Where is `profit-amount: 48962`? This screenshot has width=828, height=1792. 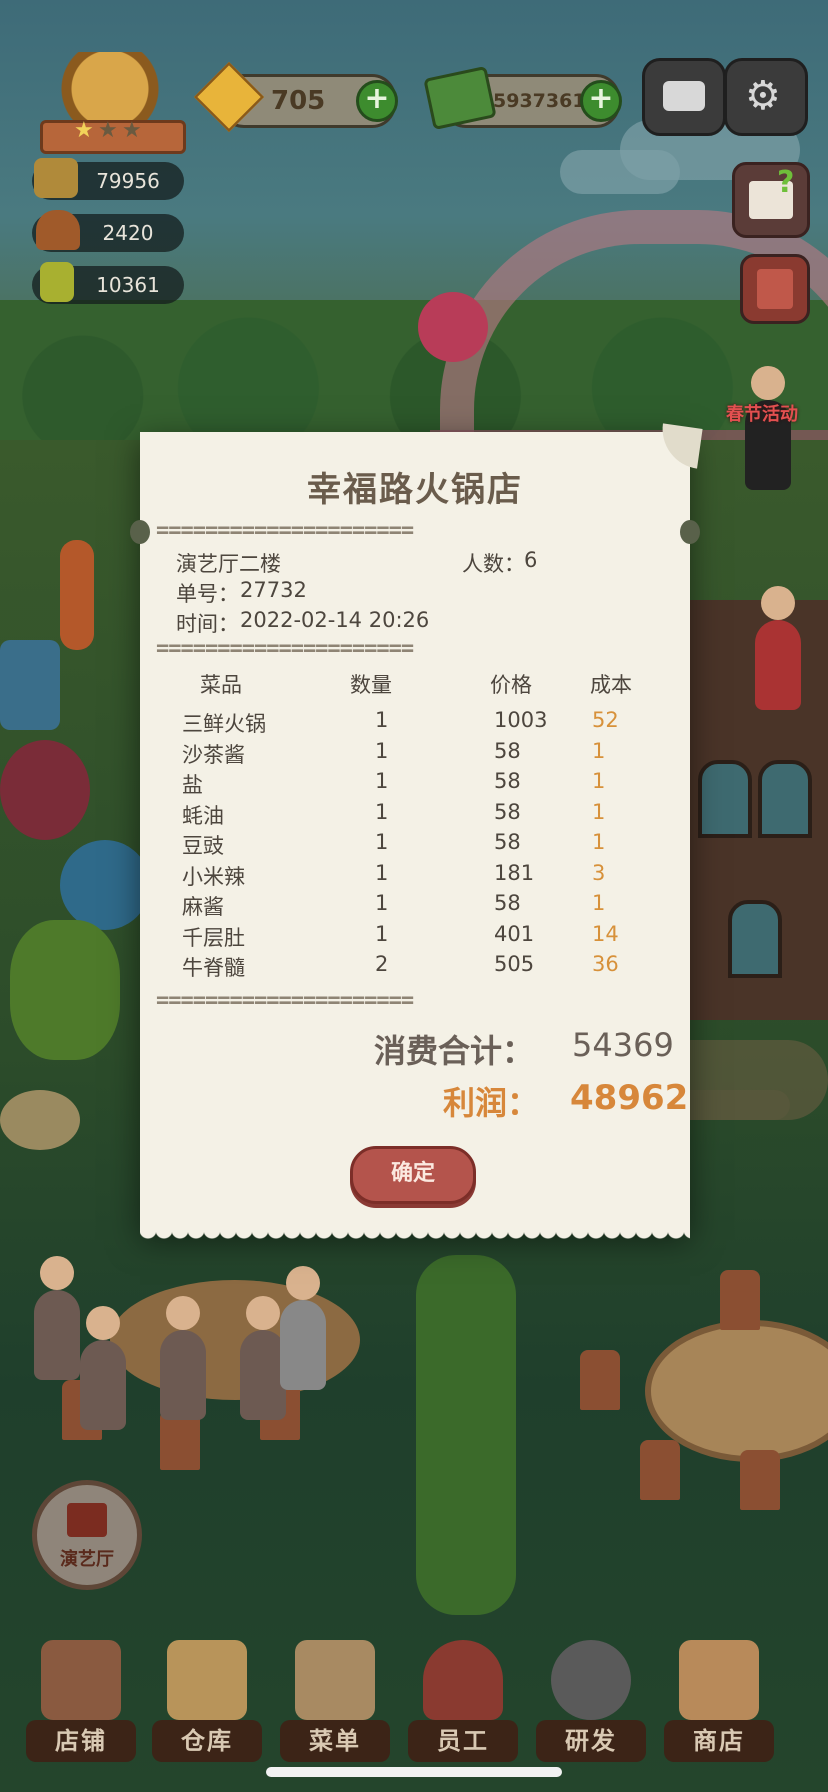 profit-amount: 48962 is located at coordinates (629, 1098).